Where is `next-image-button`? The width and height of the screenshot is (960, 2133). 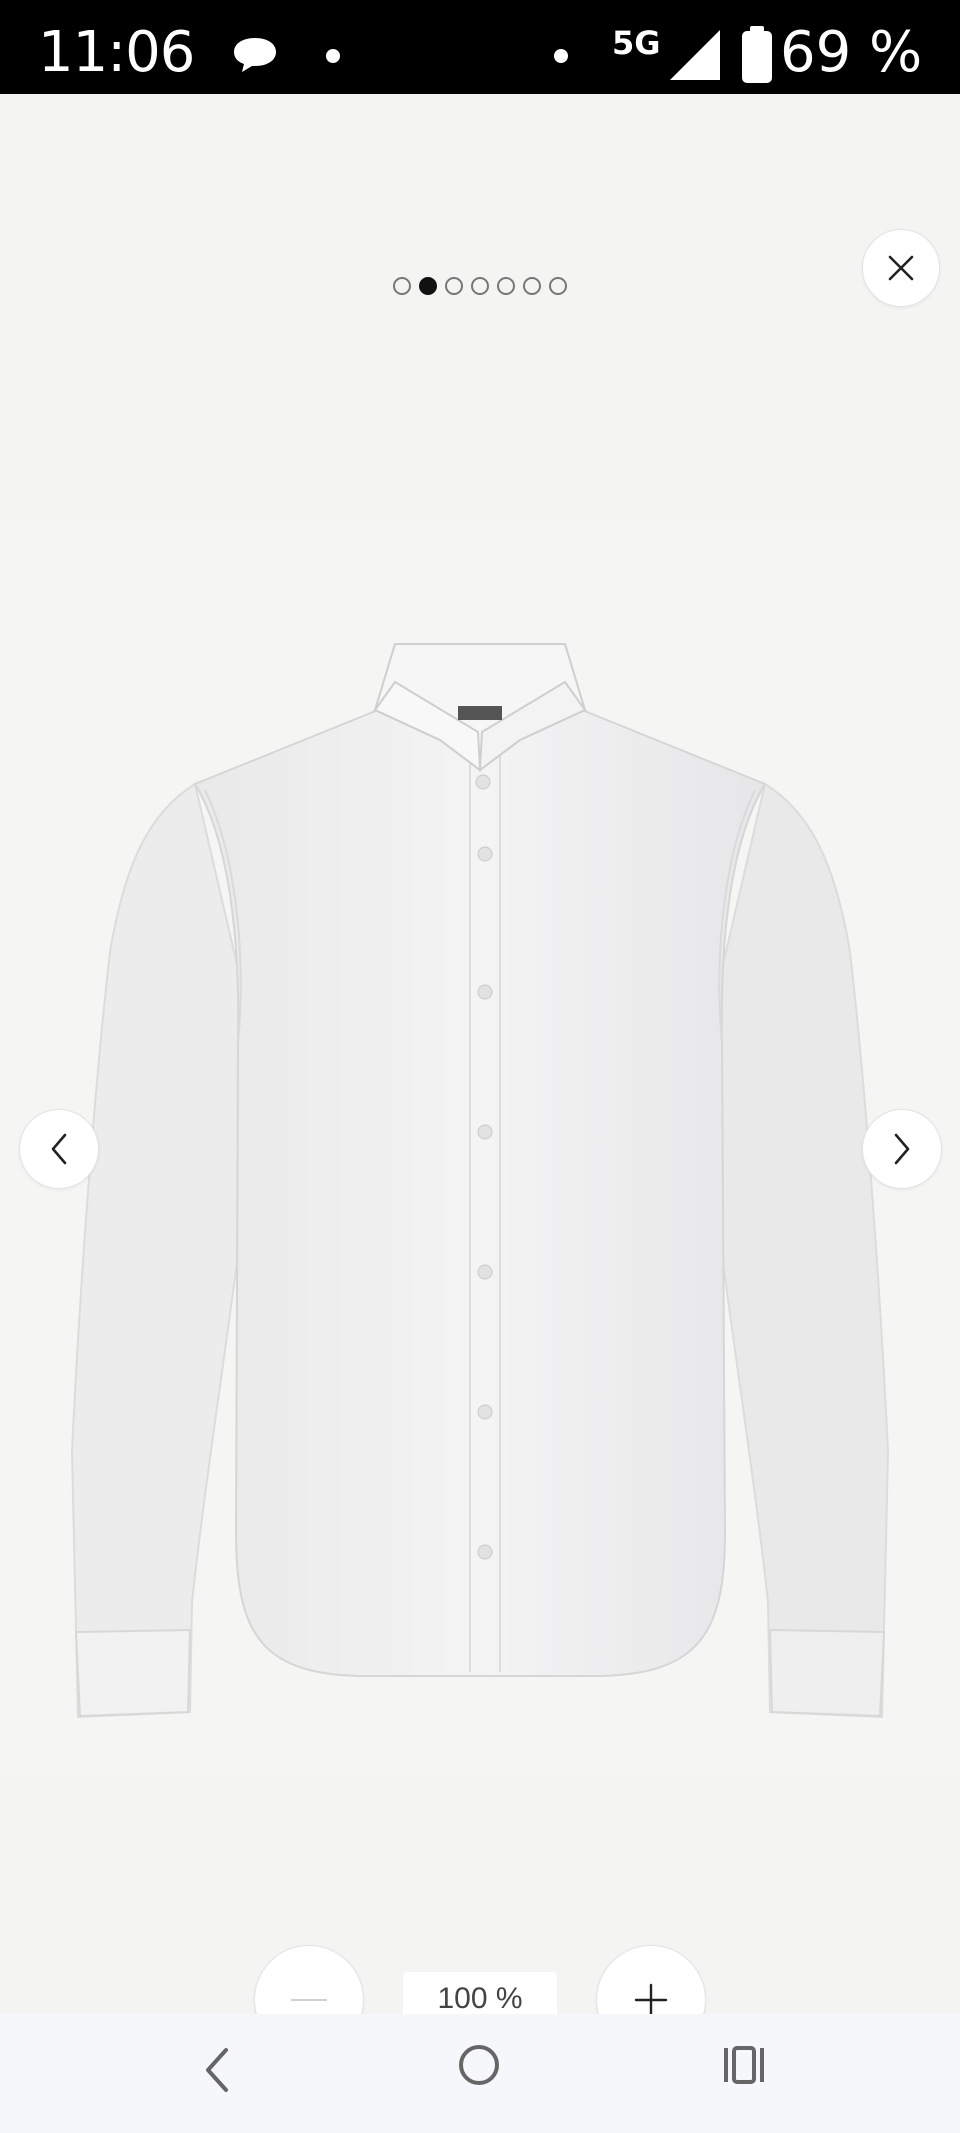
next-image-button is located at coordinates (902, 1149).